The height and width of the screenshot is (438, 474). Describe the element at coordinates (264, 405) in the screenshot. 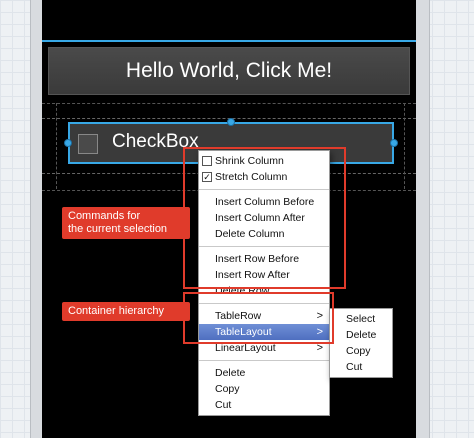

I see `menu-item-cut: Cut` at that location.